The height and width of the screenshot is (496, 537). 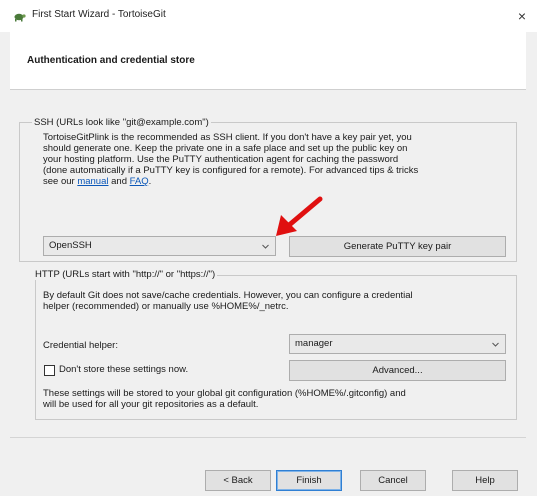 What do you see at coordinates (485, 480) in the screenshot?
I see `help-button: Help` at bounding box center [485, 480].